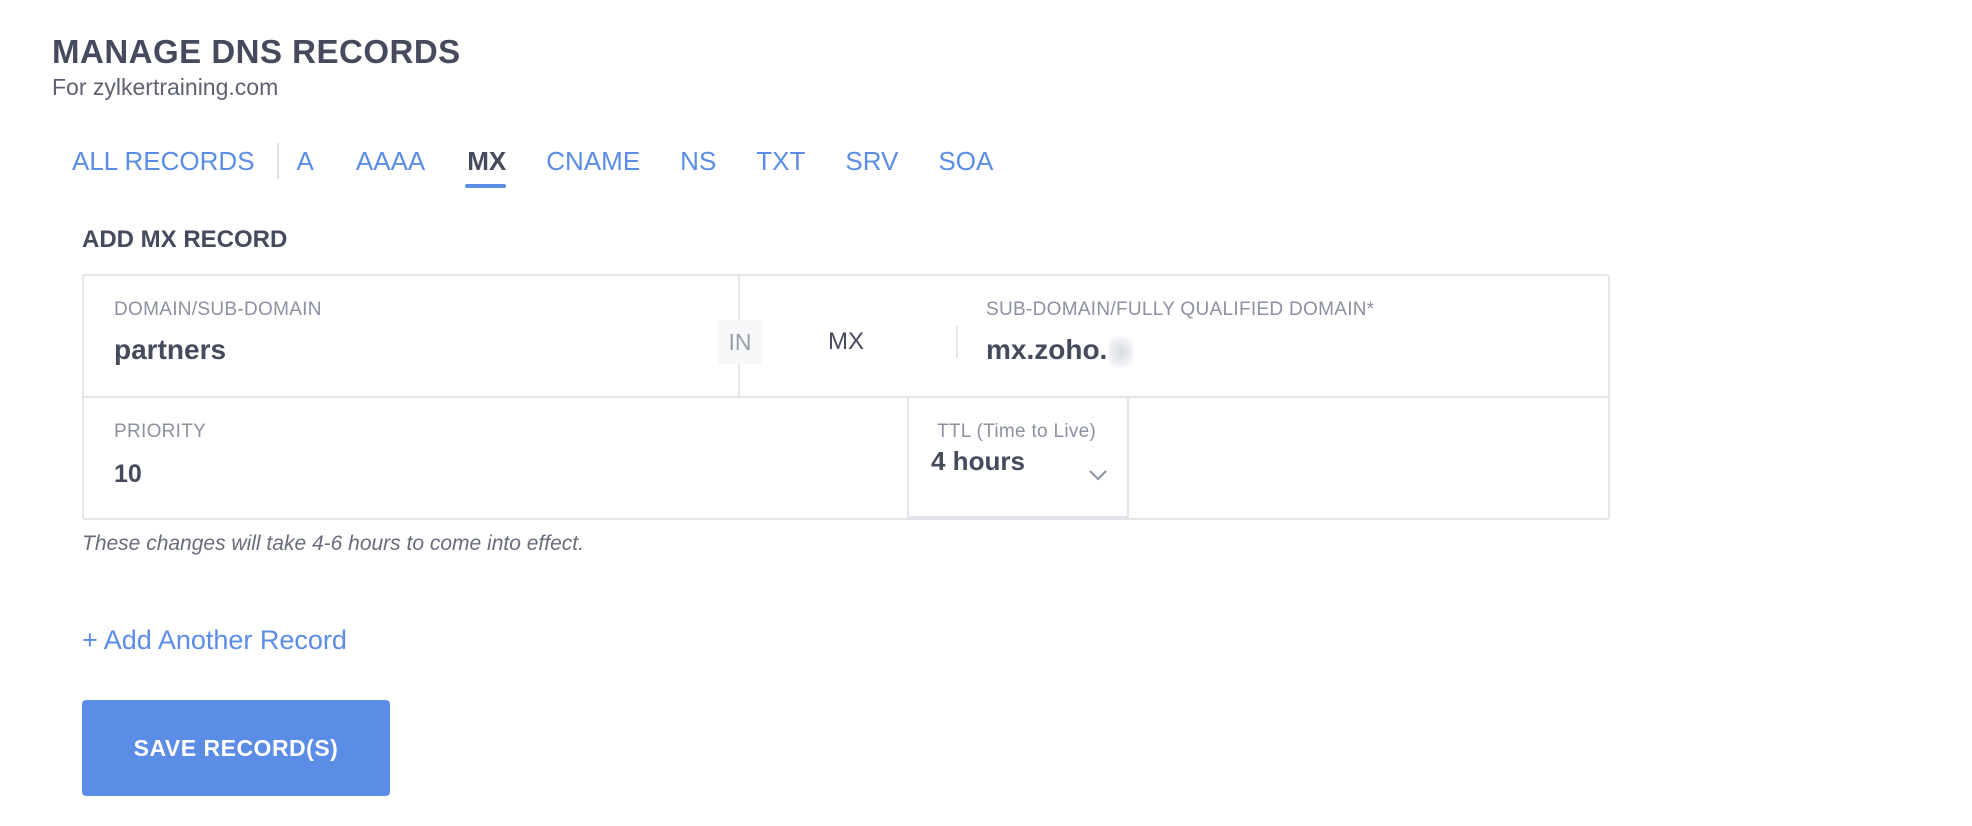  I want to click on page-title: MANAGE DNS RECORDS, so click(256, 51).